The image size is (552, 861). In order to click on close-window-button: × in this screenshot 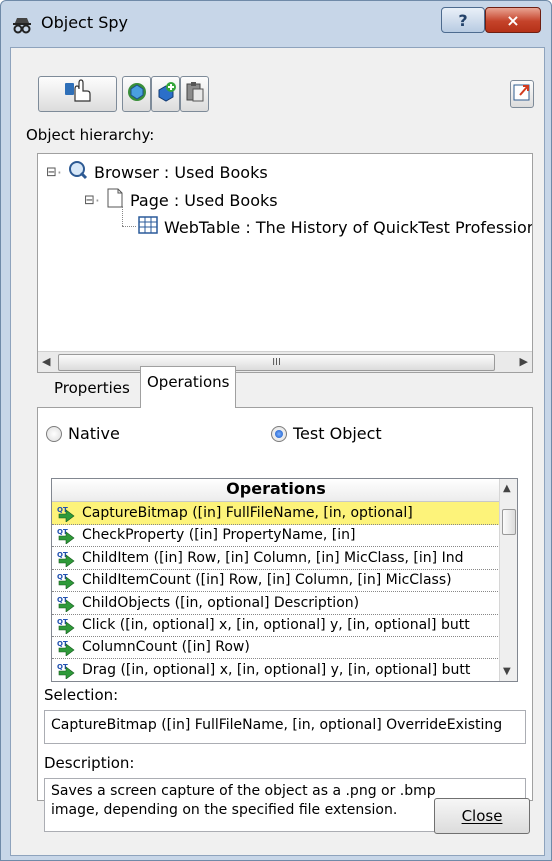, I will do `click(513, 20)`.